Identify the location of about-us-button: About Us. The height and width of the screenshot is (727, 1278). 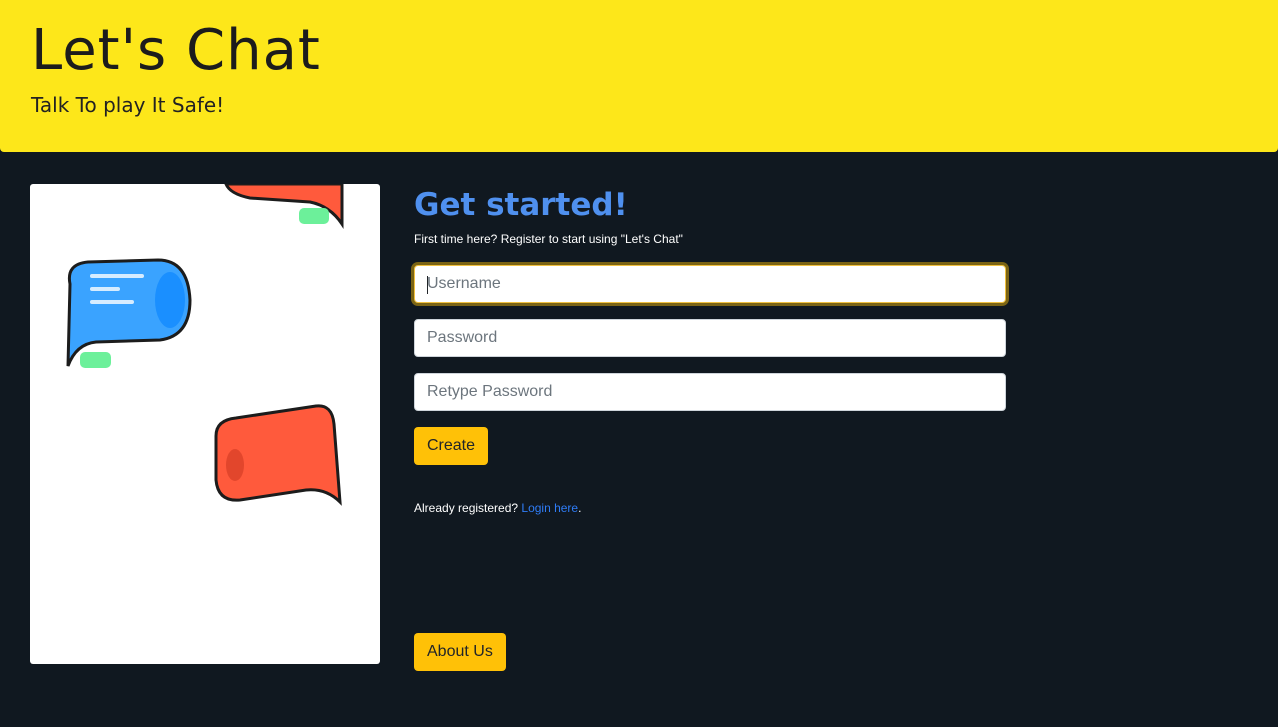
(460, 652).